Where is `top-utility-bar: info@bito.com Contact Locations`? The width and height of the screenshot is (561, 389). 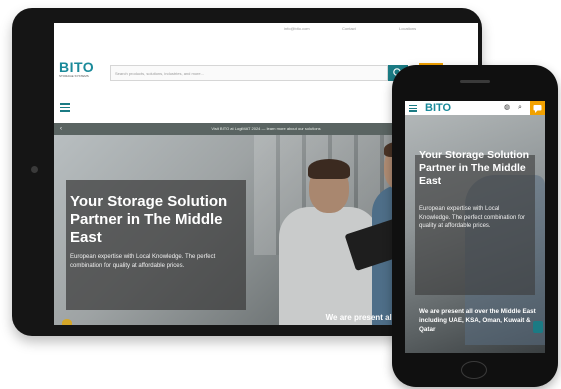 top-utility-bar: info@bito.com Contact Locations is located at coordinates (266, 28).